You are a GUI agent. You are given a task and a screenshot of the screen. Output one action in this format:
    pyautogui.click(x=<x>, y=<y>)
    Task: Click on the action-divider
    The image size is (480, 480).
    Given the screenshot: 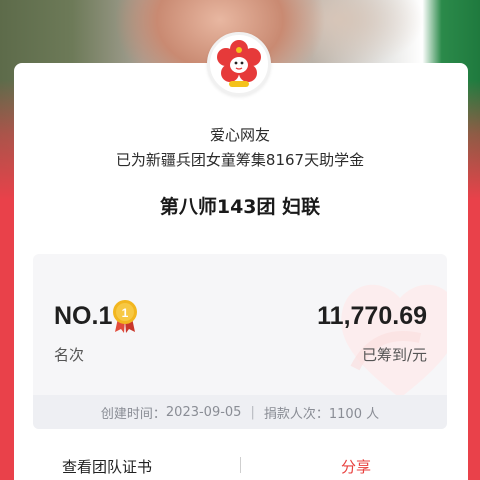 What is the action you would take?
    pyautogui.click(x=240, y=465)
    